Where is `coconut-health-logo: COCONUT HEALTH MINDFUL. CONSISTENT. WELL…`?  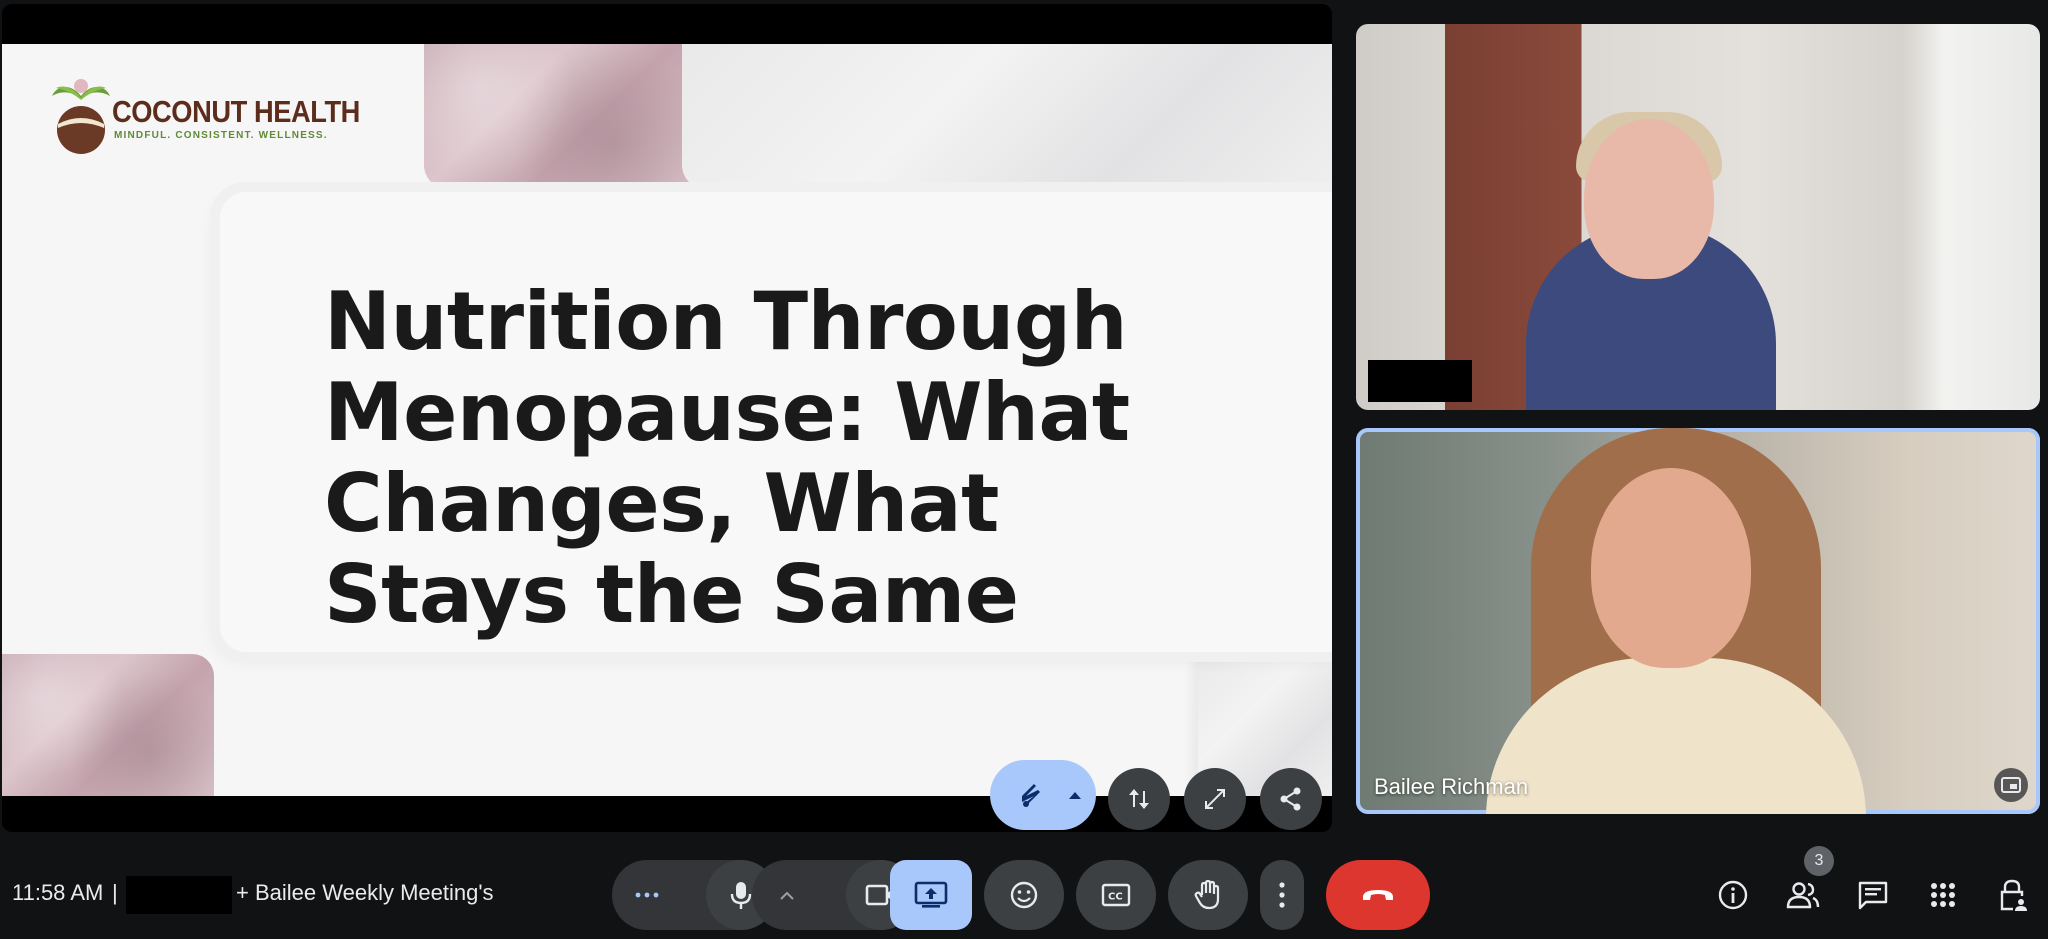
coconut-health-logo: COCONUT HEALTH MINDFUL. CONSISTENT. WELL… is located at coordinates (205, 114).